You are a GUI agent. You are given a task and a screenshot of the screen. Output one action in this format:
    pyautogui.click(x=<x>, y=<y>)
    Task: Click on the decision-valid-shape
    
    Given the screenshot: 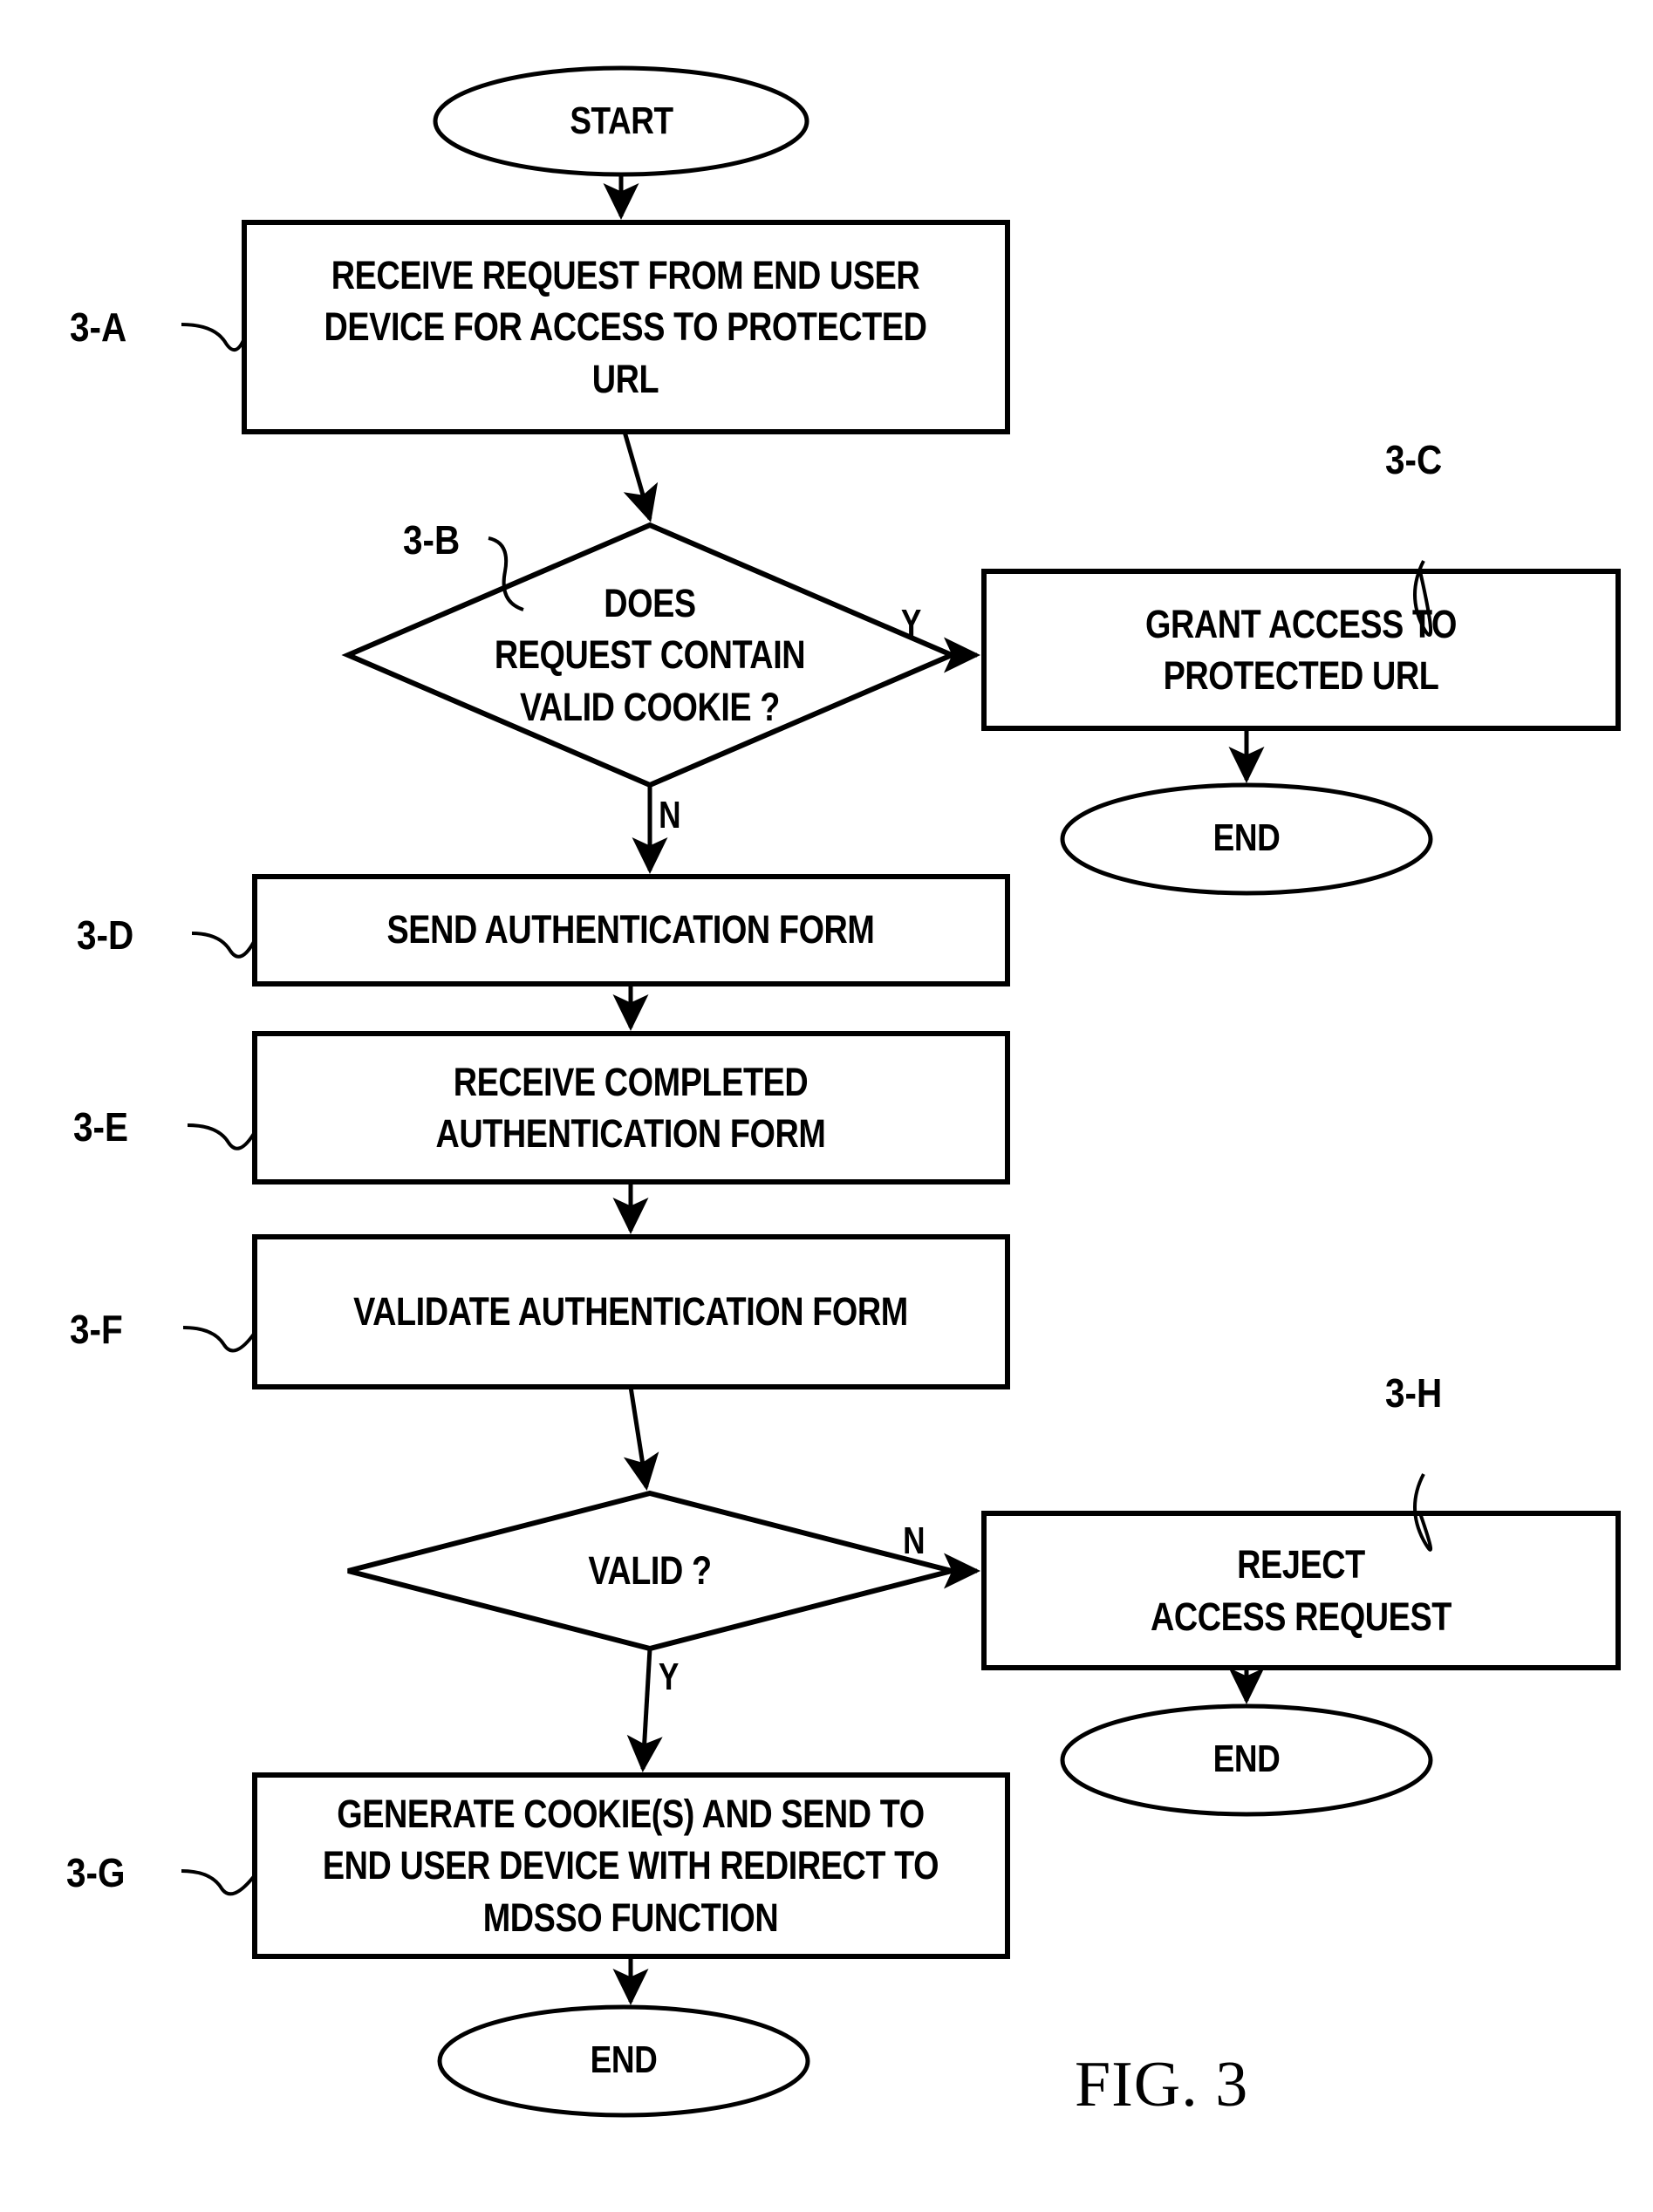 What is the action you would take?
    pyautogui.click(x=650, y=1571)
    